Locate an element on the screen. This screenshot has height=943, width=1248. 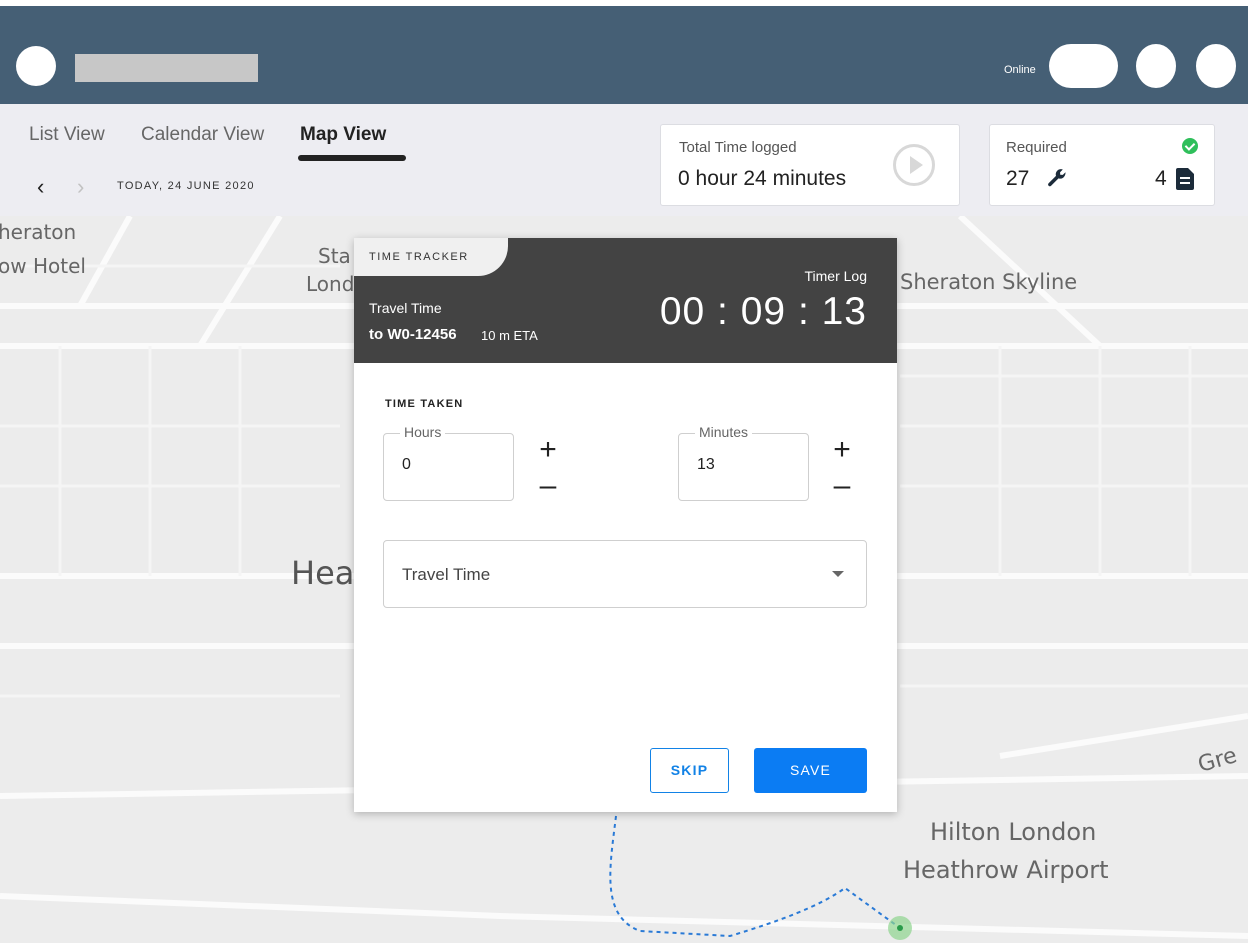
required-label: Required is located at coordinates (1036, 147).